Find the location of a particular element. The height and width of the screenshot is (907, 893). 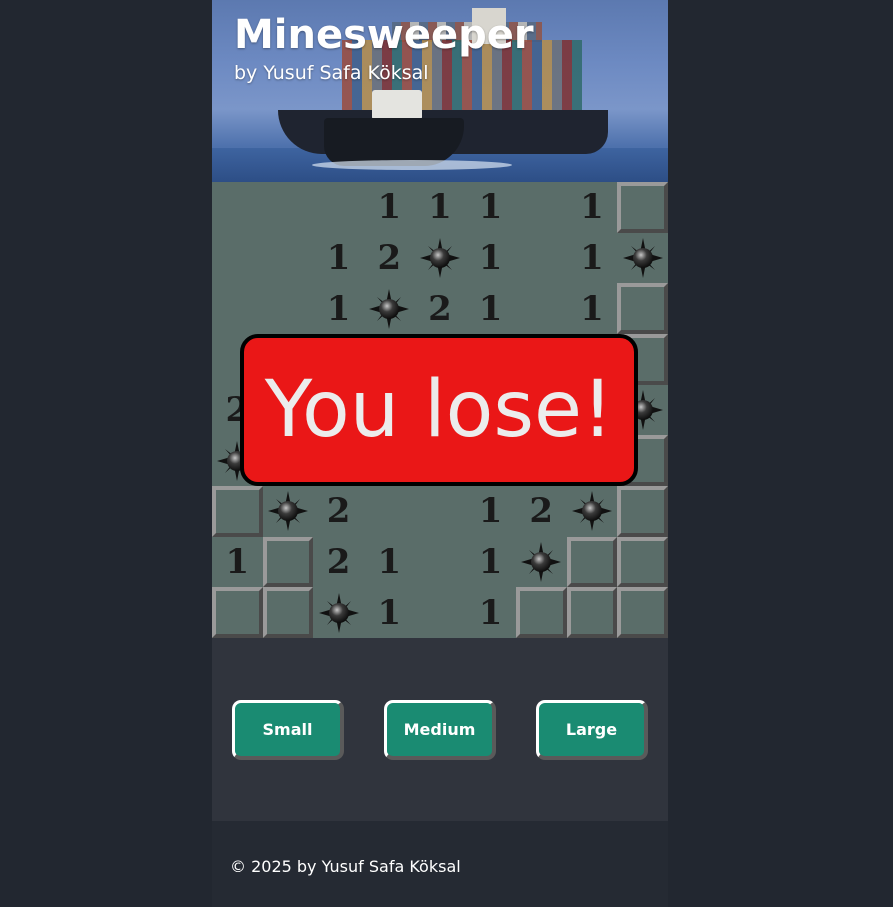

header-banner: Minesweeper by Yusuf Safa Köksal is located at coordinates (440, 91).